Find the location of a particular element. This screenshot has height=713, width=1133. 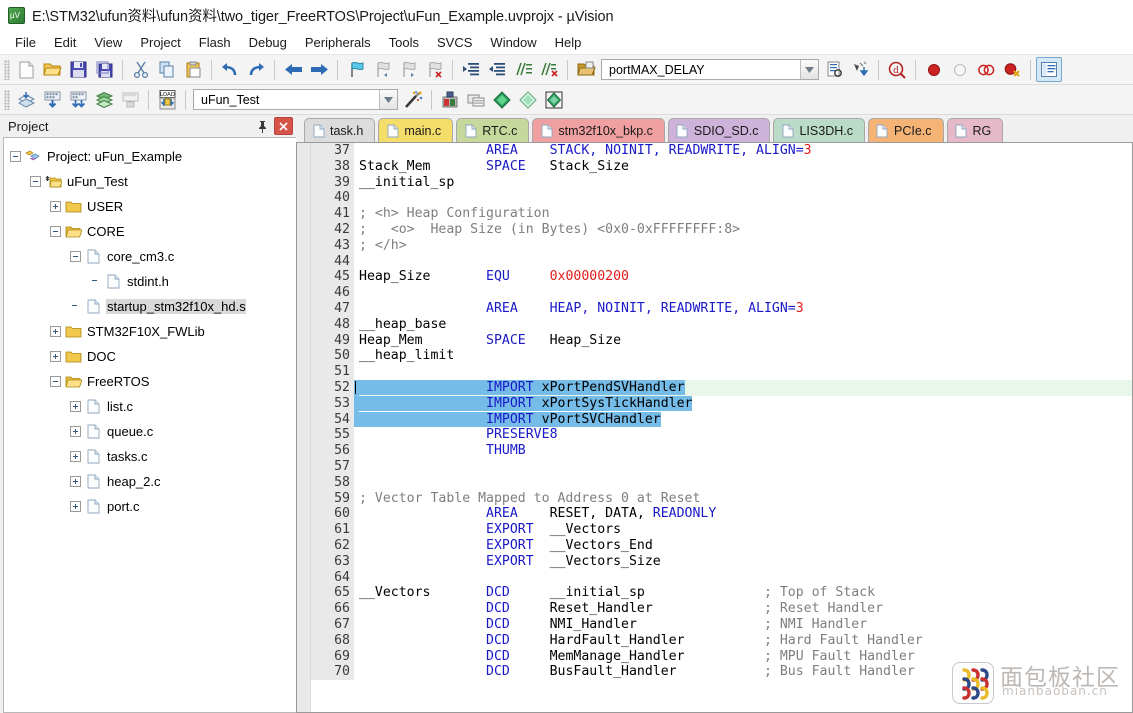

breakpoint-insert-icon is located at coordinates (934, 69).